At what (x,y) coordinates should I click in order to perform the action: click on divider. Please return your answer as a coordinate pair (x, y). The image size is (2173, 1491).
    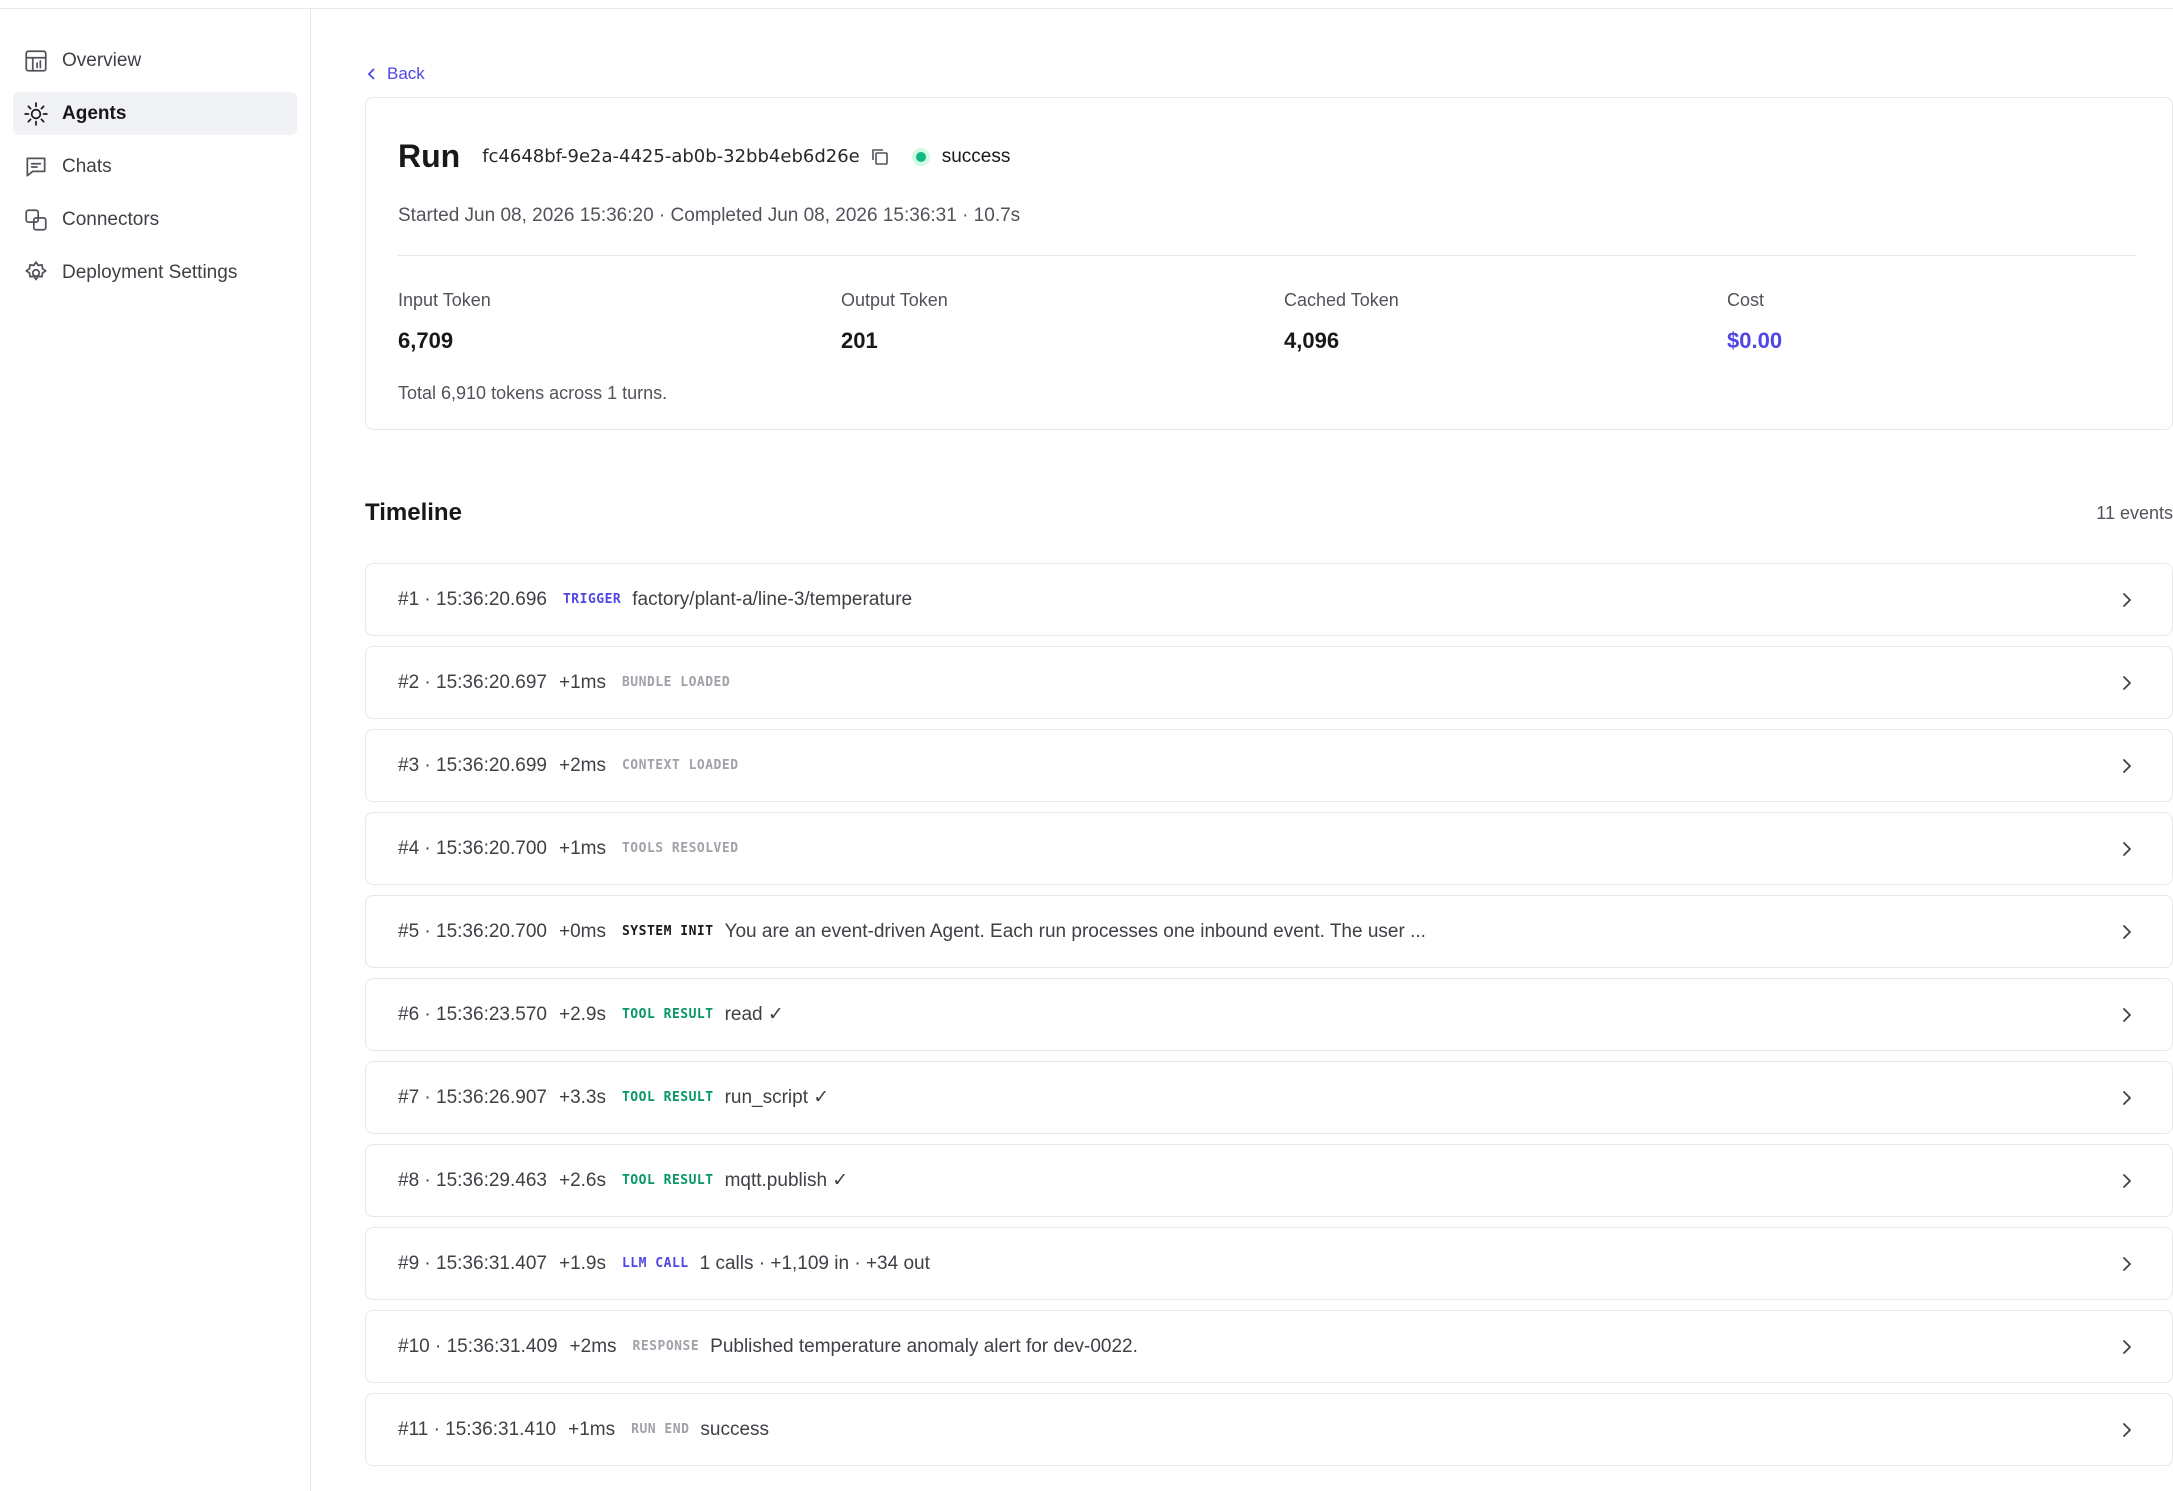
    Looking at the image, I should click on (1267, 255).